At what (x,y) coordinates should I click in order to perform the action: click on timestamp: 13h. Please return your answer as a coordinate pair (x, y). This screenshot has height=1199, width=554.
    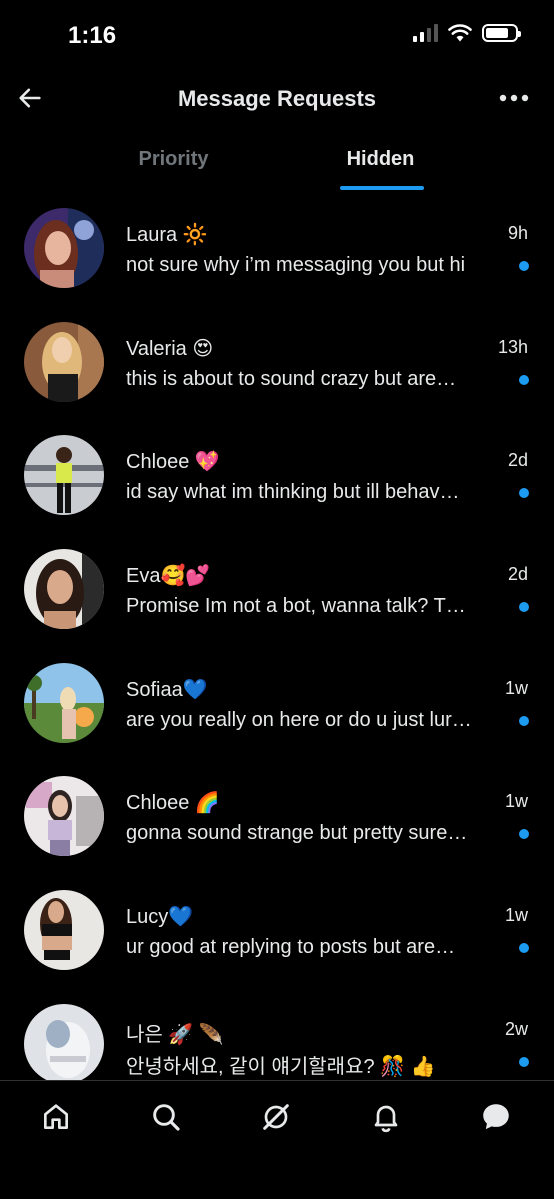
    Looking at the image, I should click on (512, 346).